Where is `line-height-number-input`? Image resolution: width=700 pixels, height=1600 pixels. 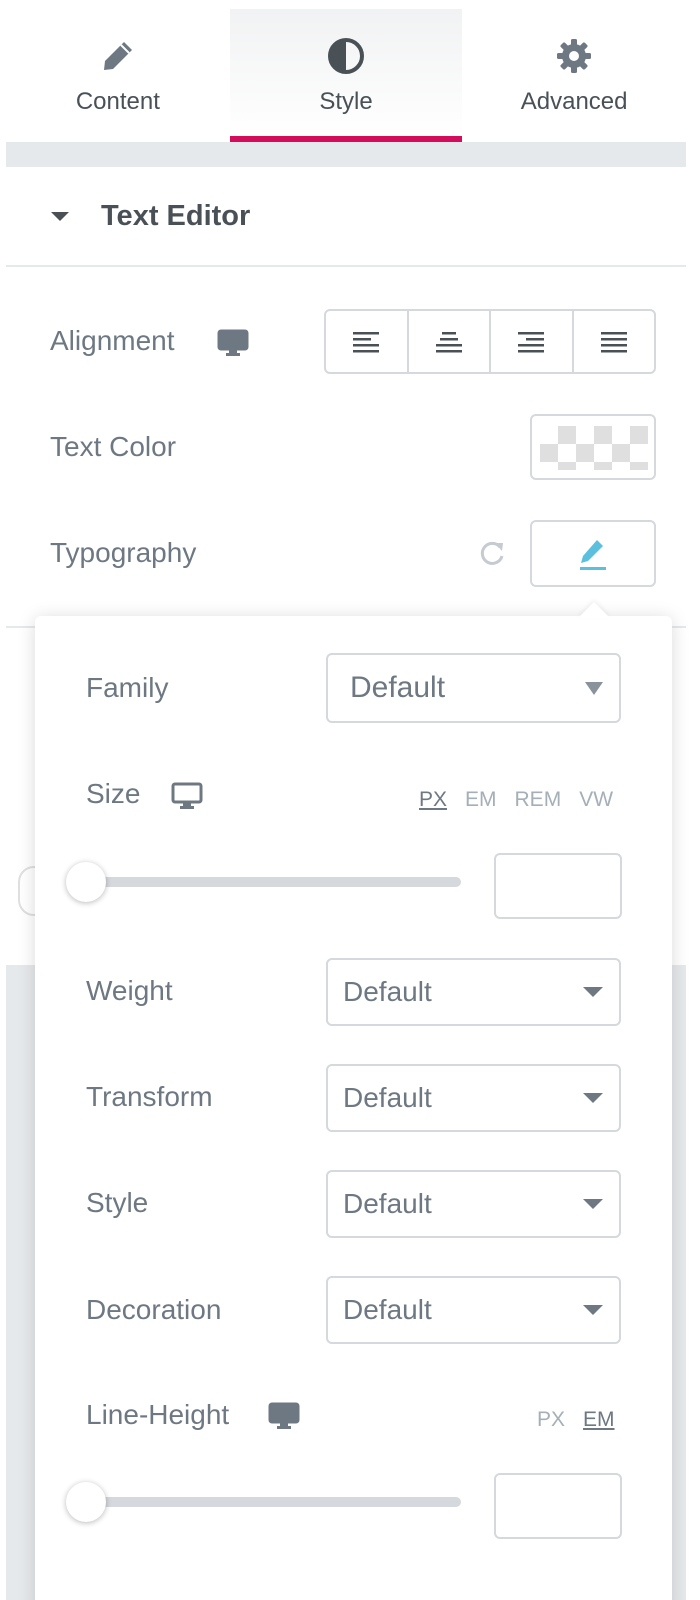 line-height-number-input is located at coordinates (558, 1506).